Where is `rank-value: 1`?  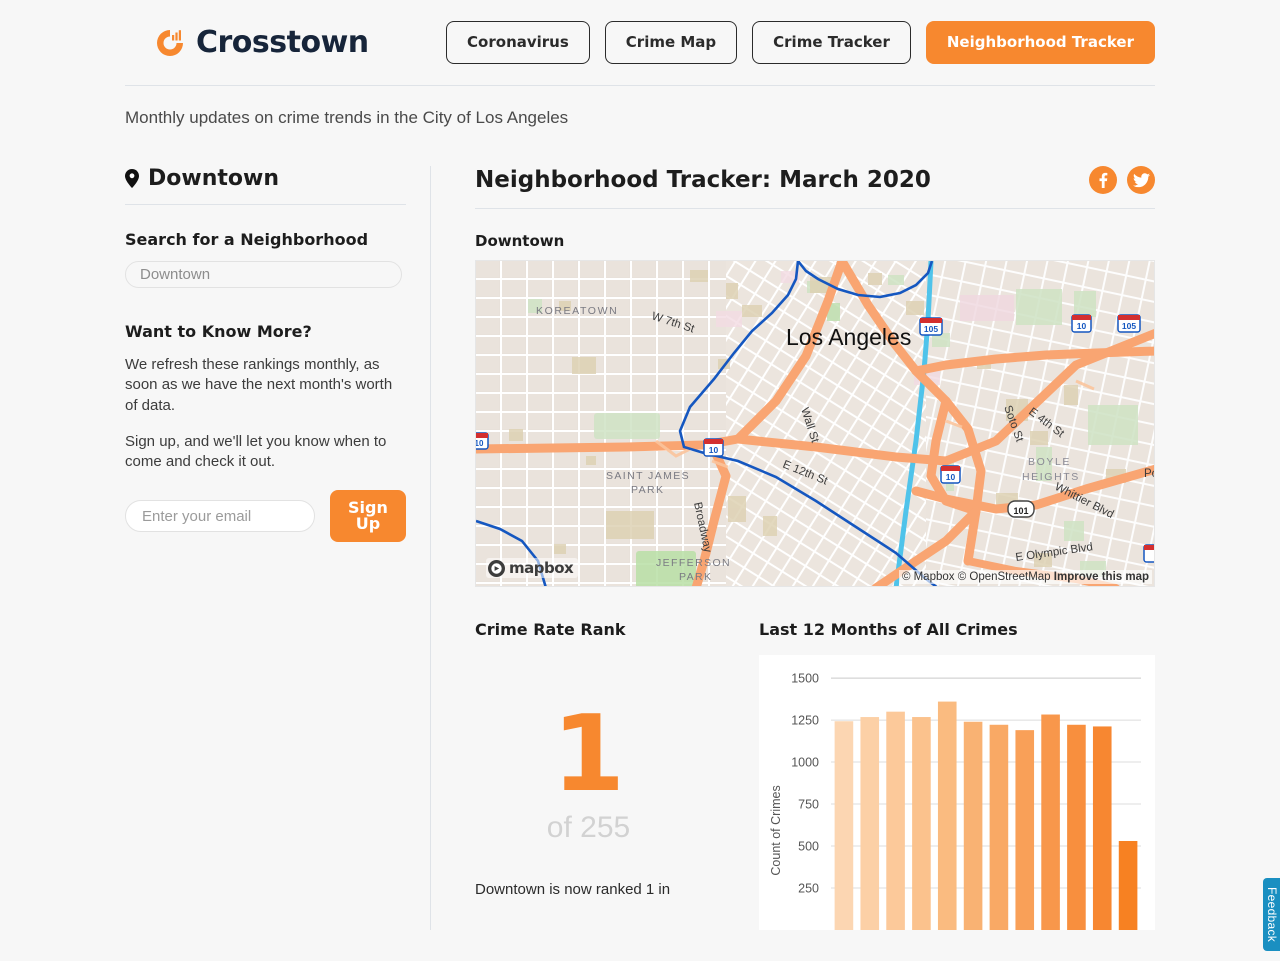 rank-value: 1 is located at coordinates (588, 754).